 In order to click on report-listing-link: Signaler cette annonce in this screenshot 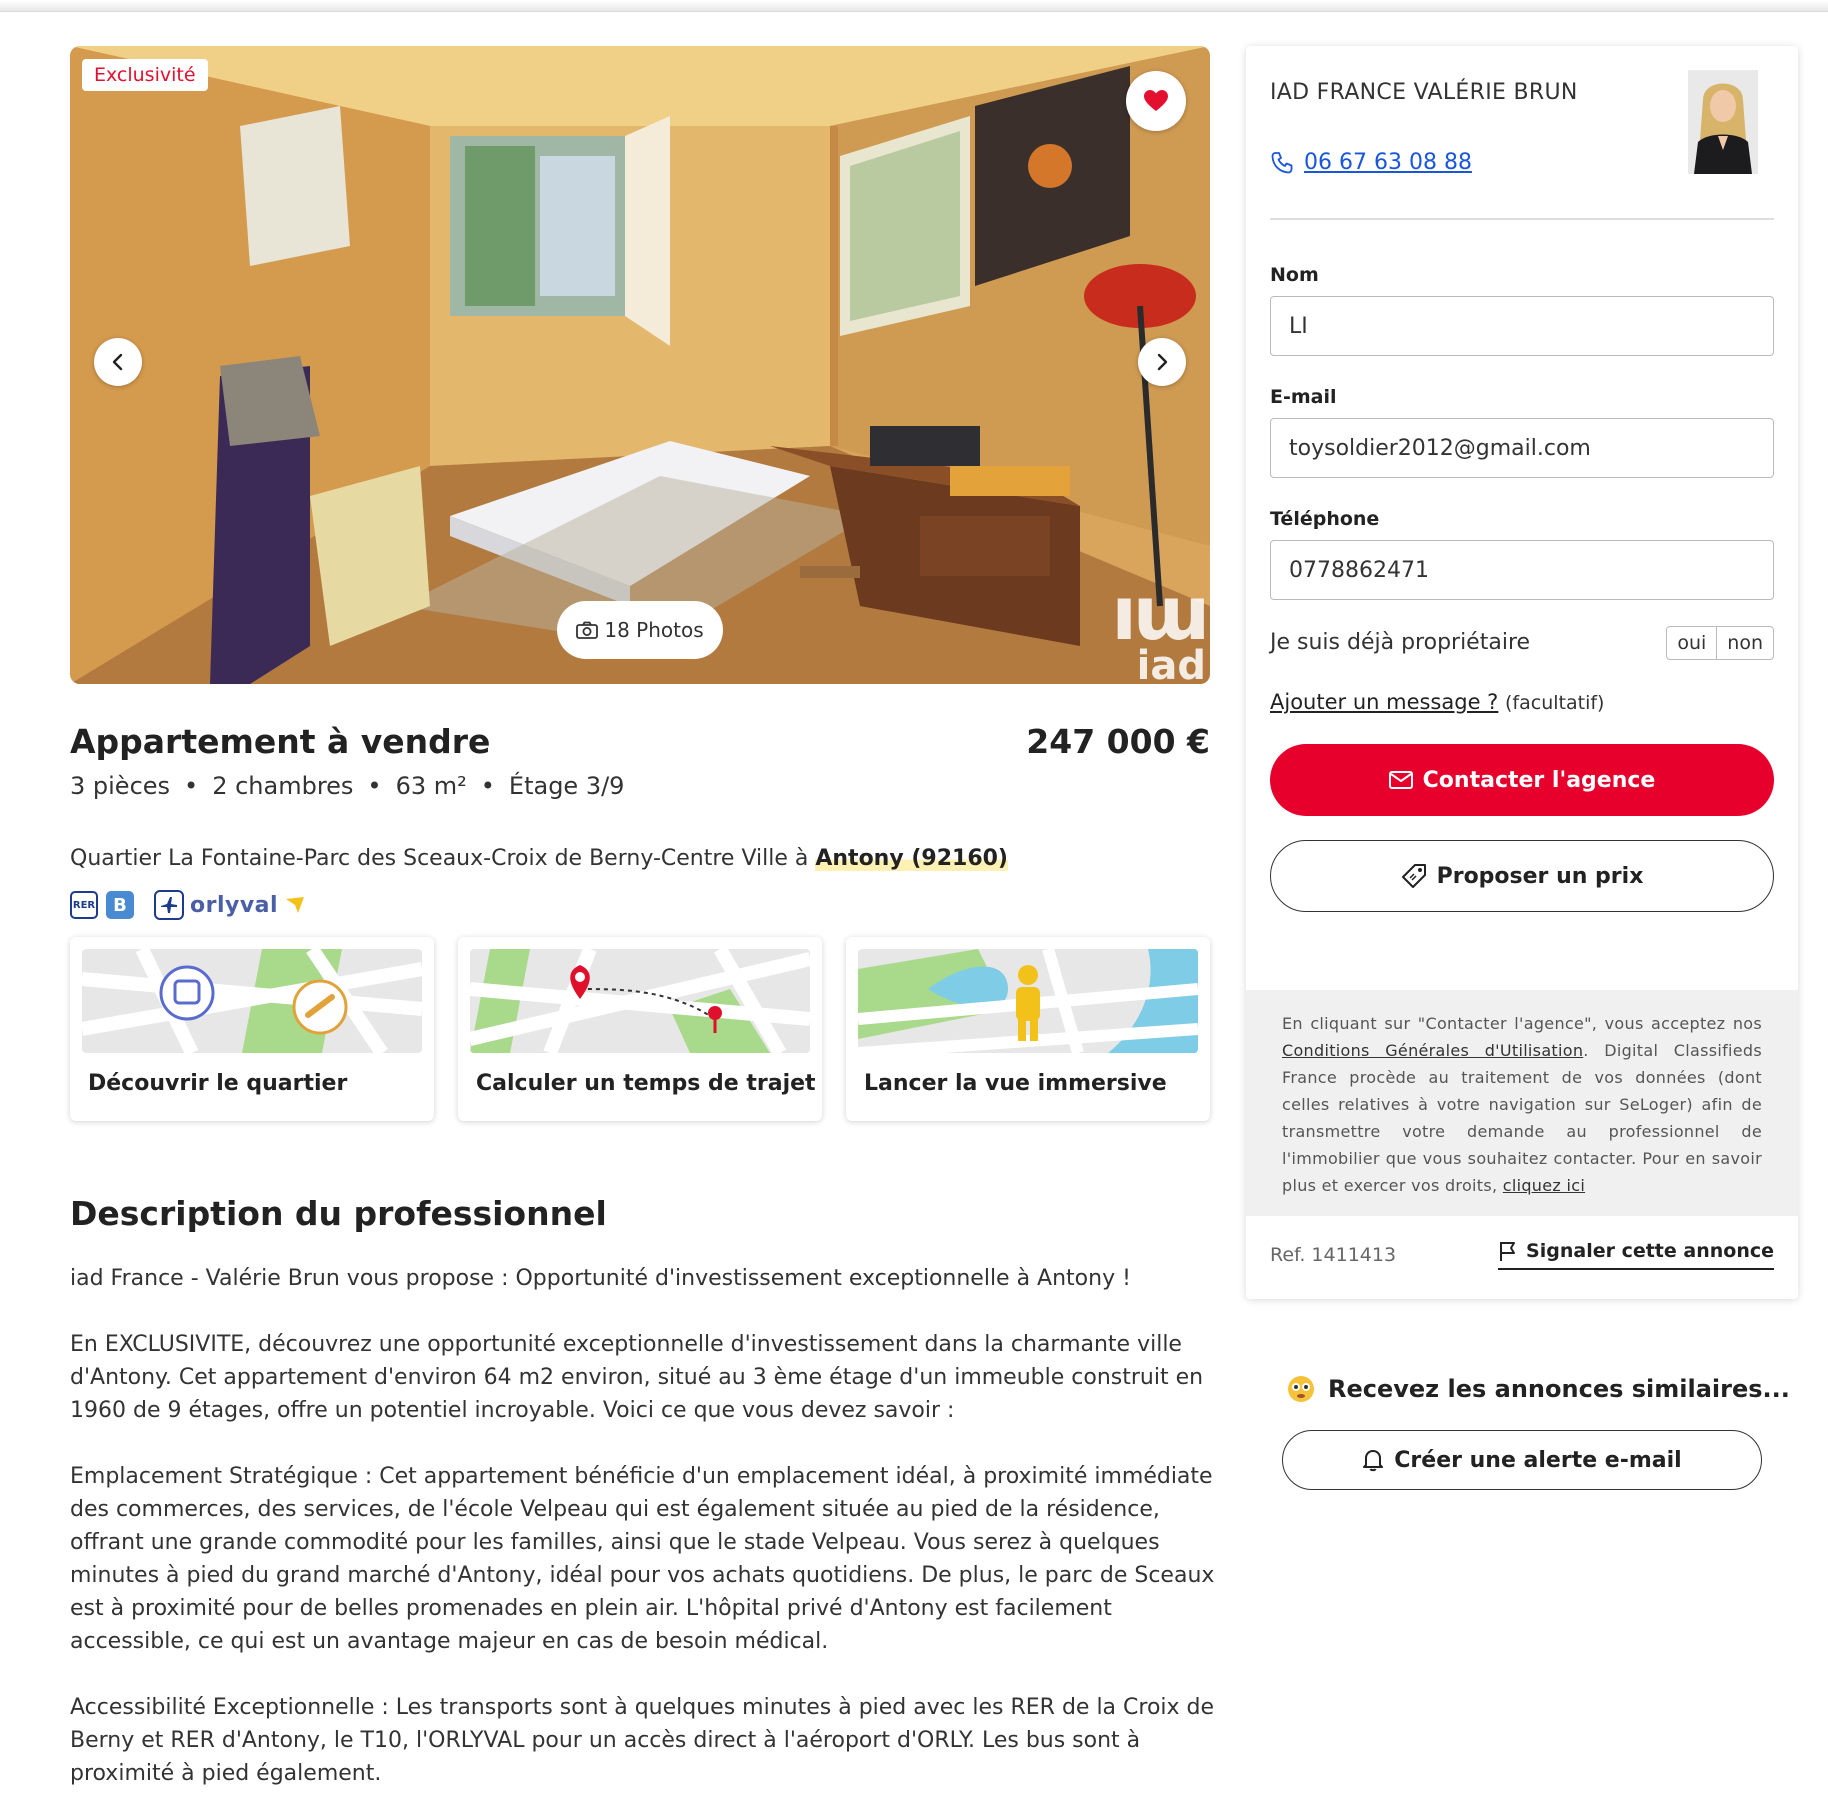, I will do `click(1636, 1255)`.